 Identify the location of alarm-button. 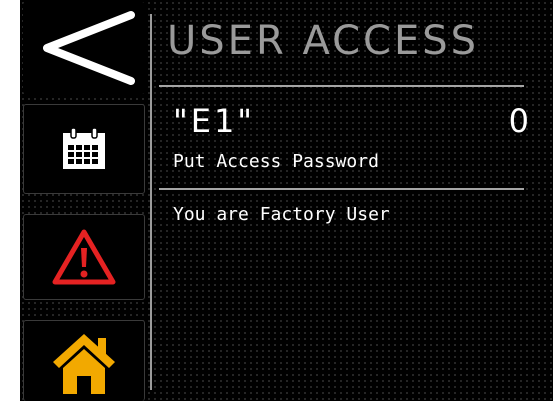
(84, 257).